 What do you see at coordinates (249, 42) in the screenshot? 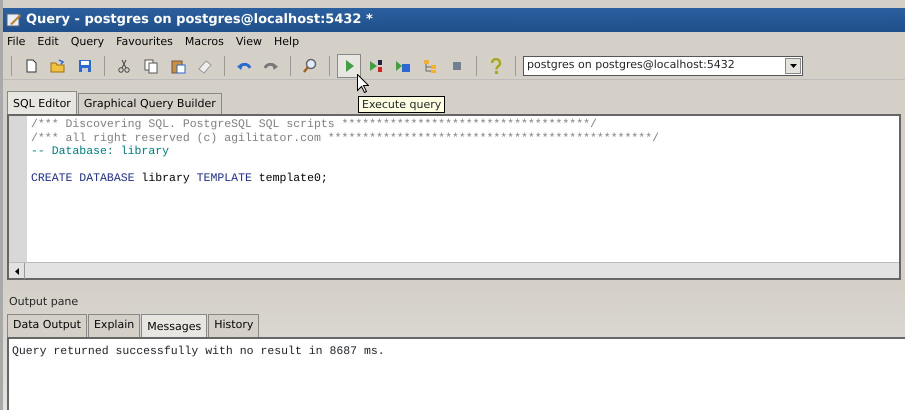
I see `menu-item: View` at bounding box center [249, 42].